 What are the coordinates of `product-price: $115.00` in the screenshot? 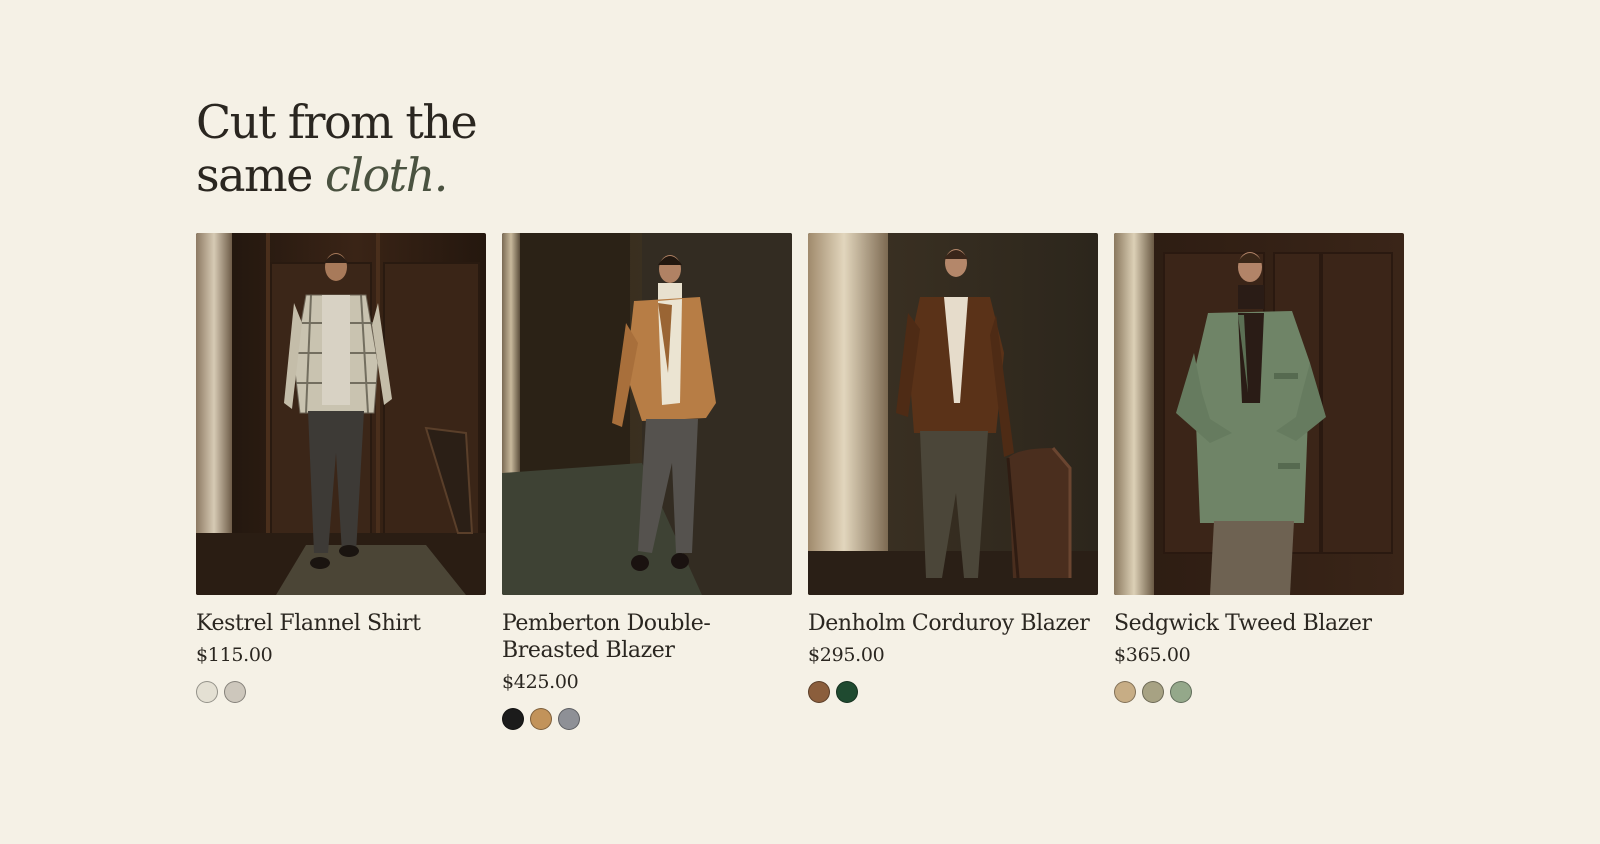 It's located at (234, 655).